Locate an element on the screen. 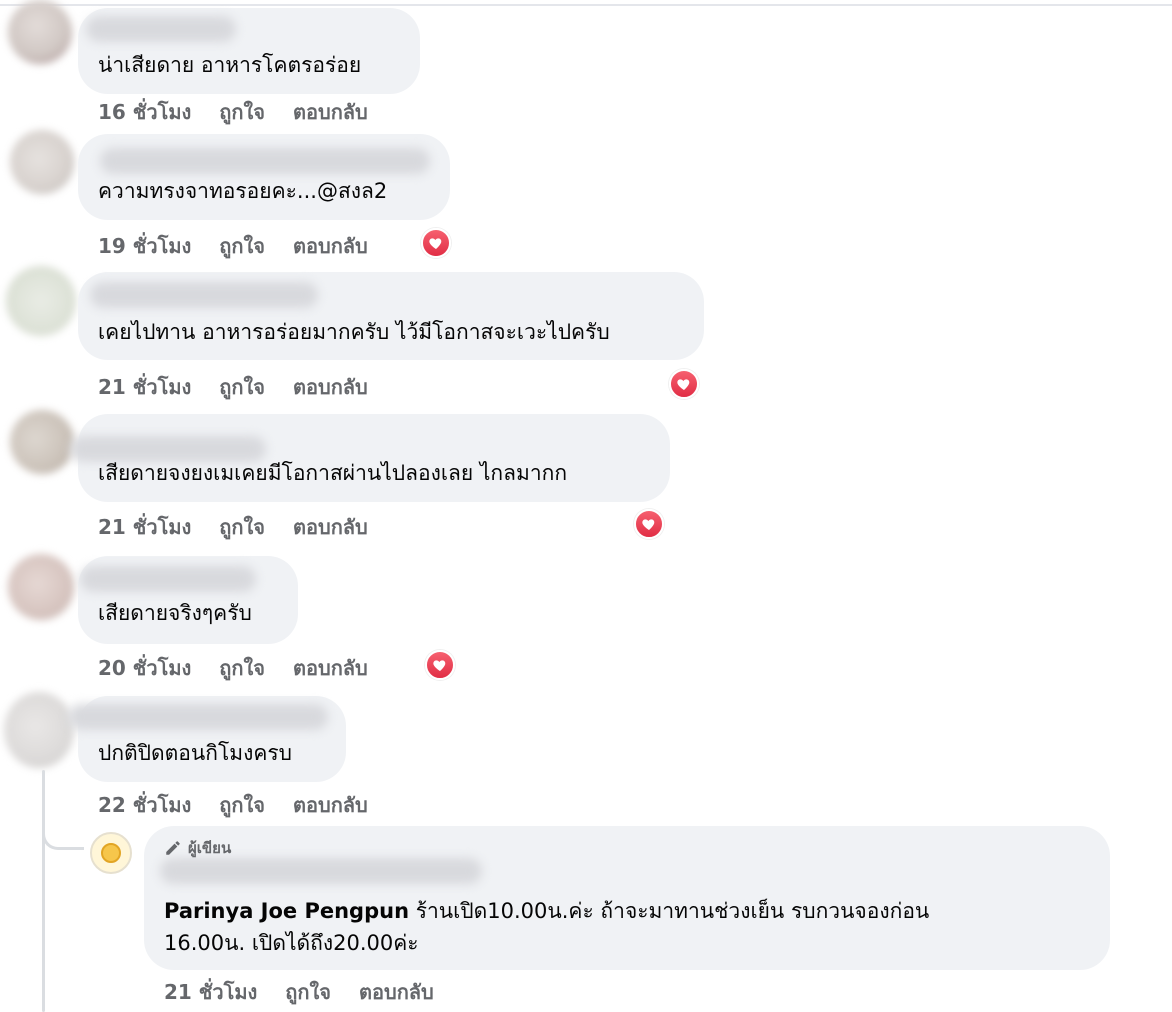 The height and width of the screenshot is (1012, 1172). mention-link: Parinya Joe Pengpun is located at coordinates (286, 911).